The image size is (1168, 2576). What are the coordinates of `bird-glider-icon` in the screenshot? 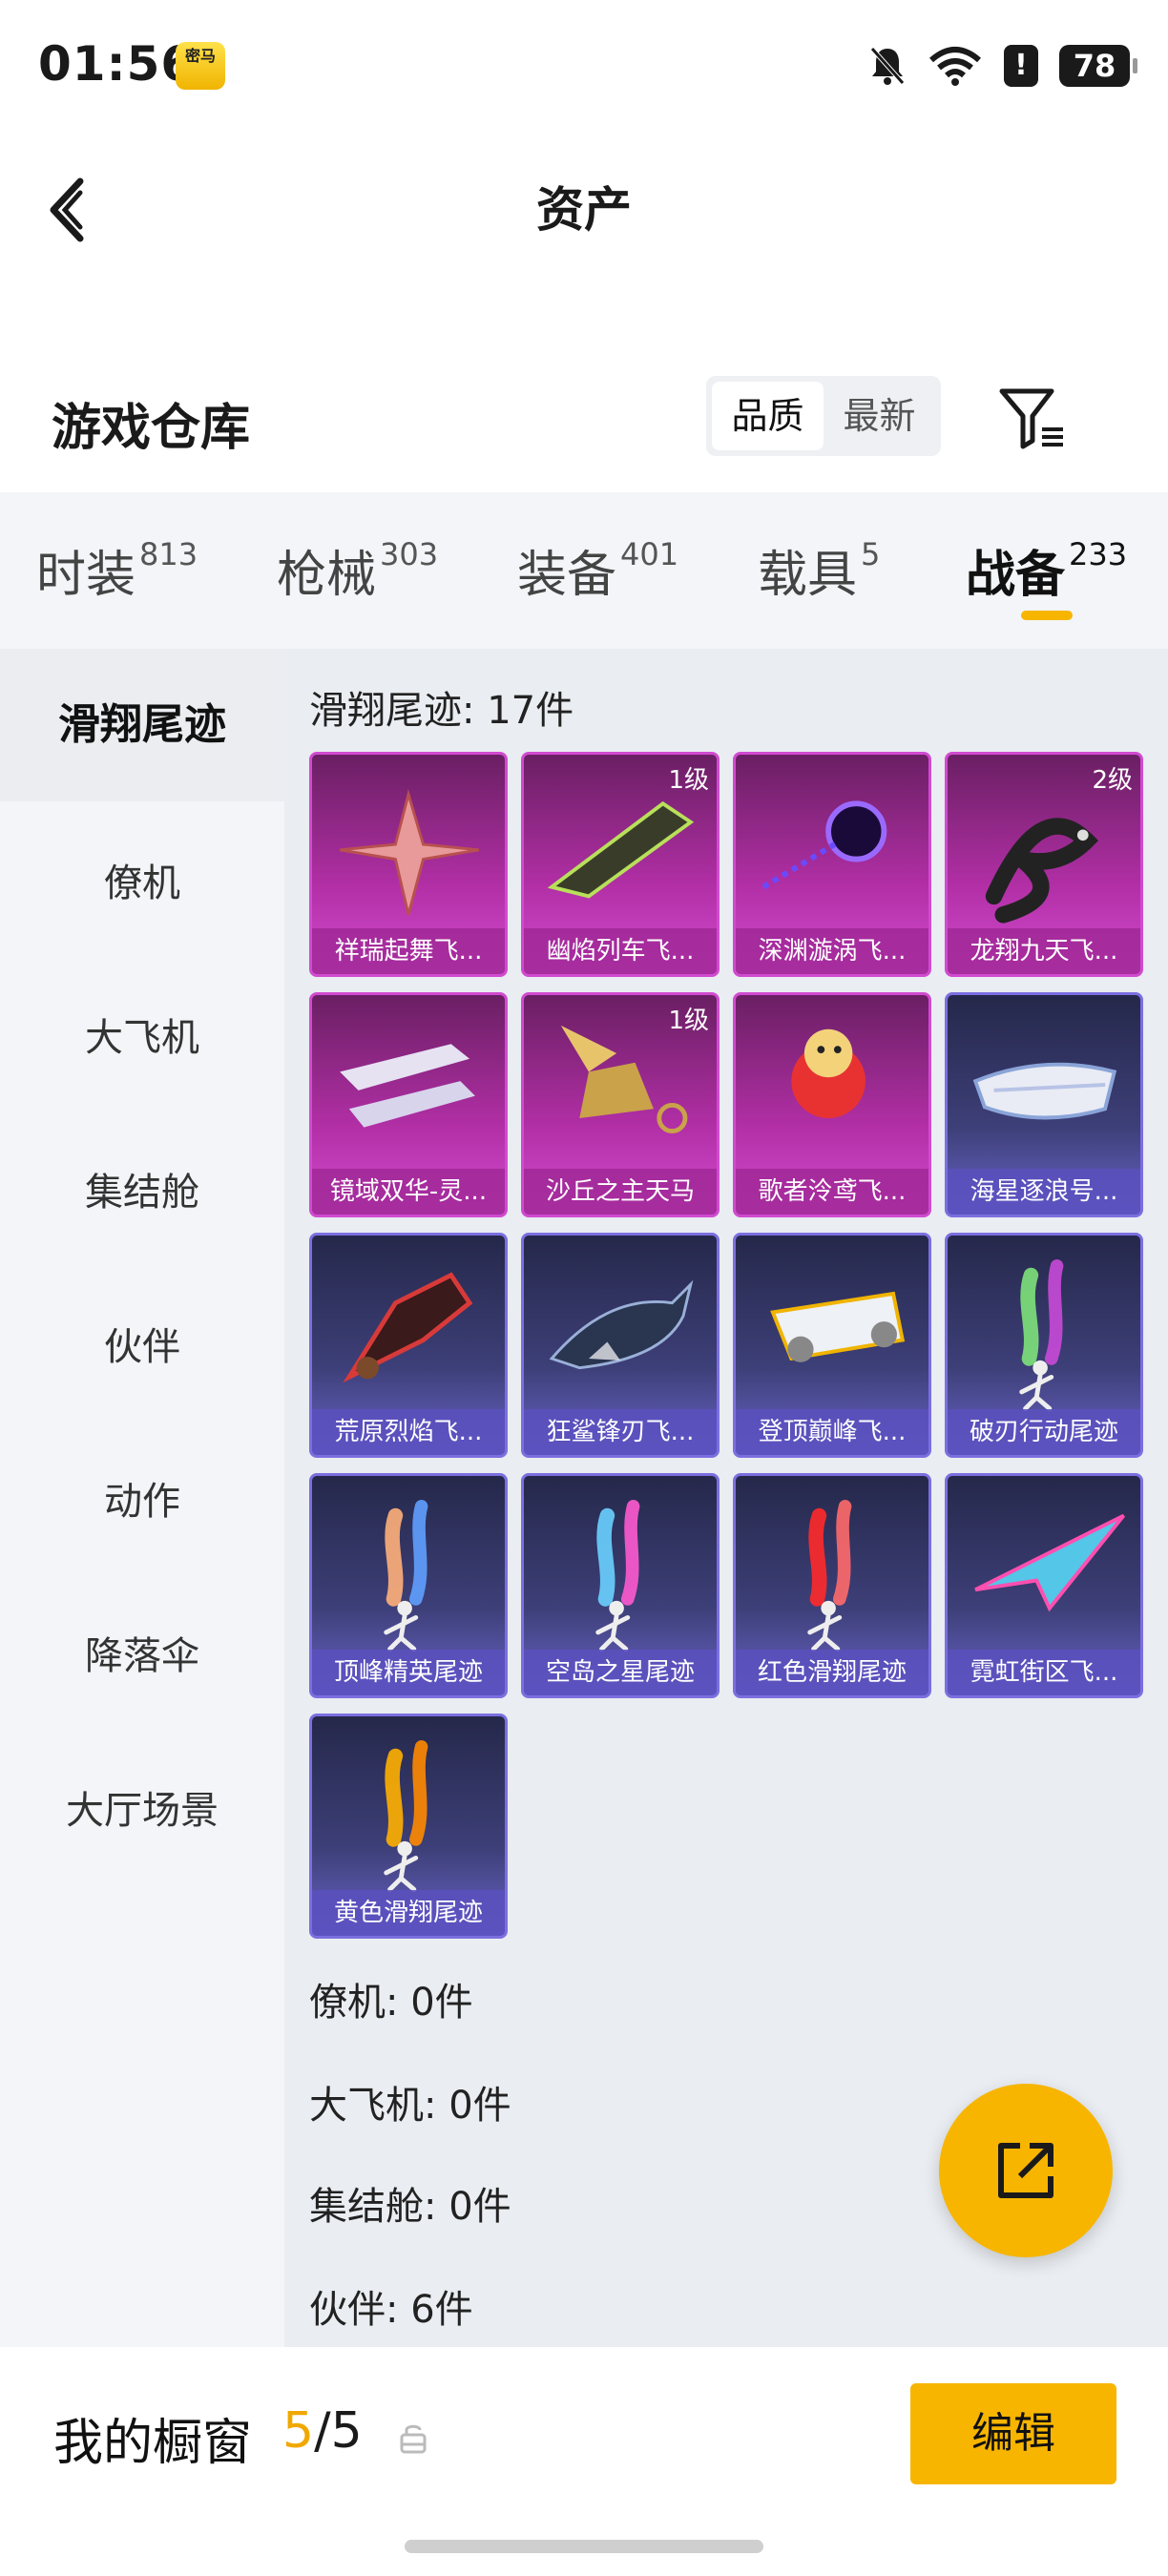 It's located at (828, 1073).